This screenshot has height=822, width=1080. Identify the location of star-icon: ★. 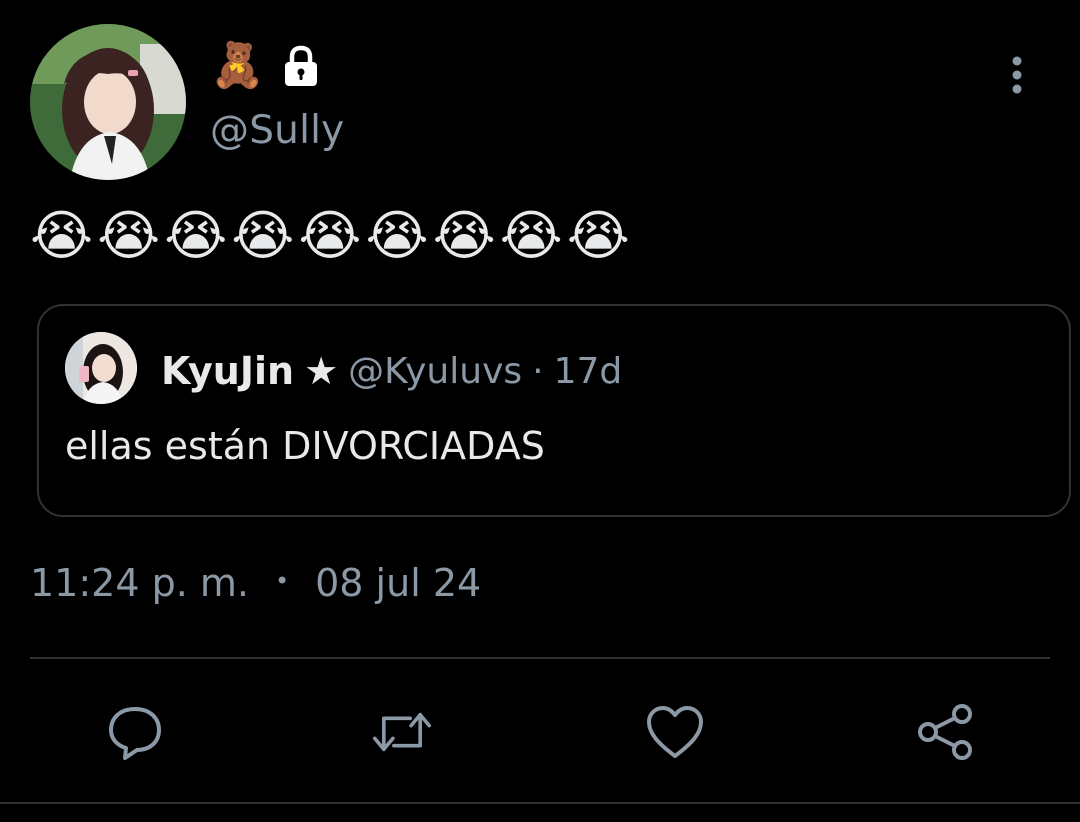
(321, 371).